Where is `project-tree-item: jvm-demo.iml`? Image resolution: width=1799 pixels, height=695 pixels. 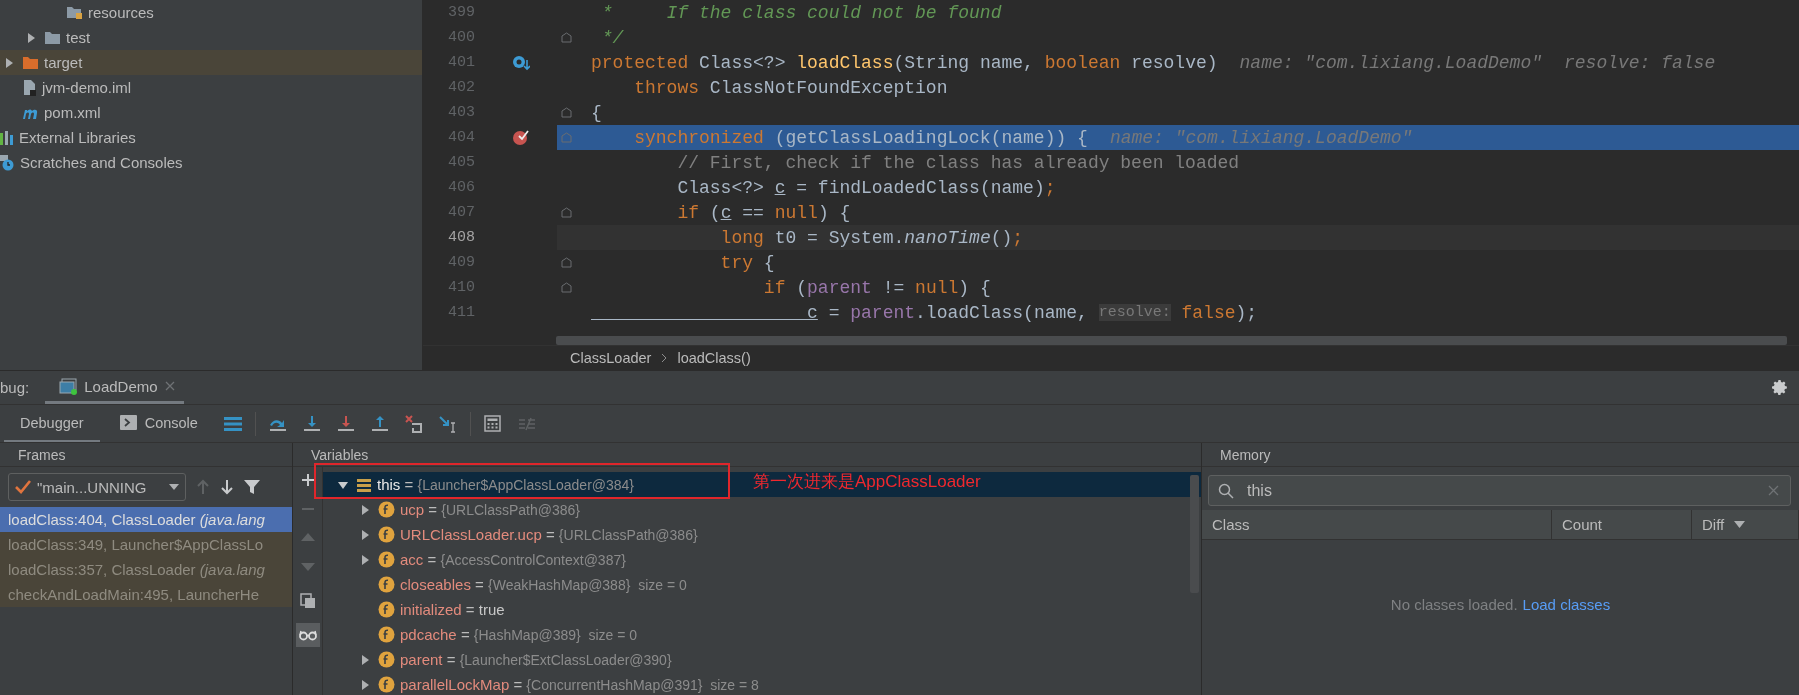
project-tree-item: jvm-demo.iml is located at coordinates (211, 87).